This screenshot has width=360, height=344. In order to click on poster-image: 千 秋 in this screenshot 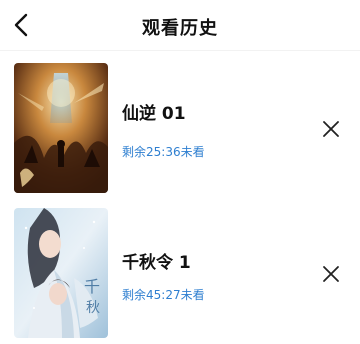, I will do `click(61, 273)`.